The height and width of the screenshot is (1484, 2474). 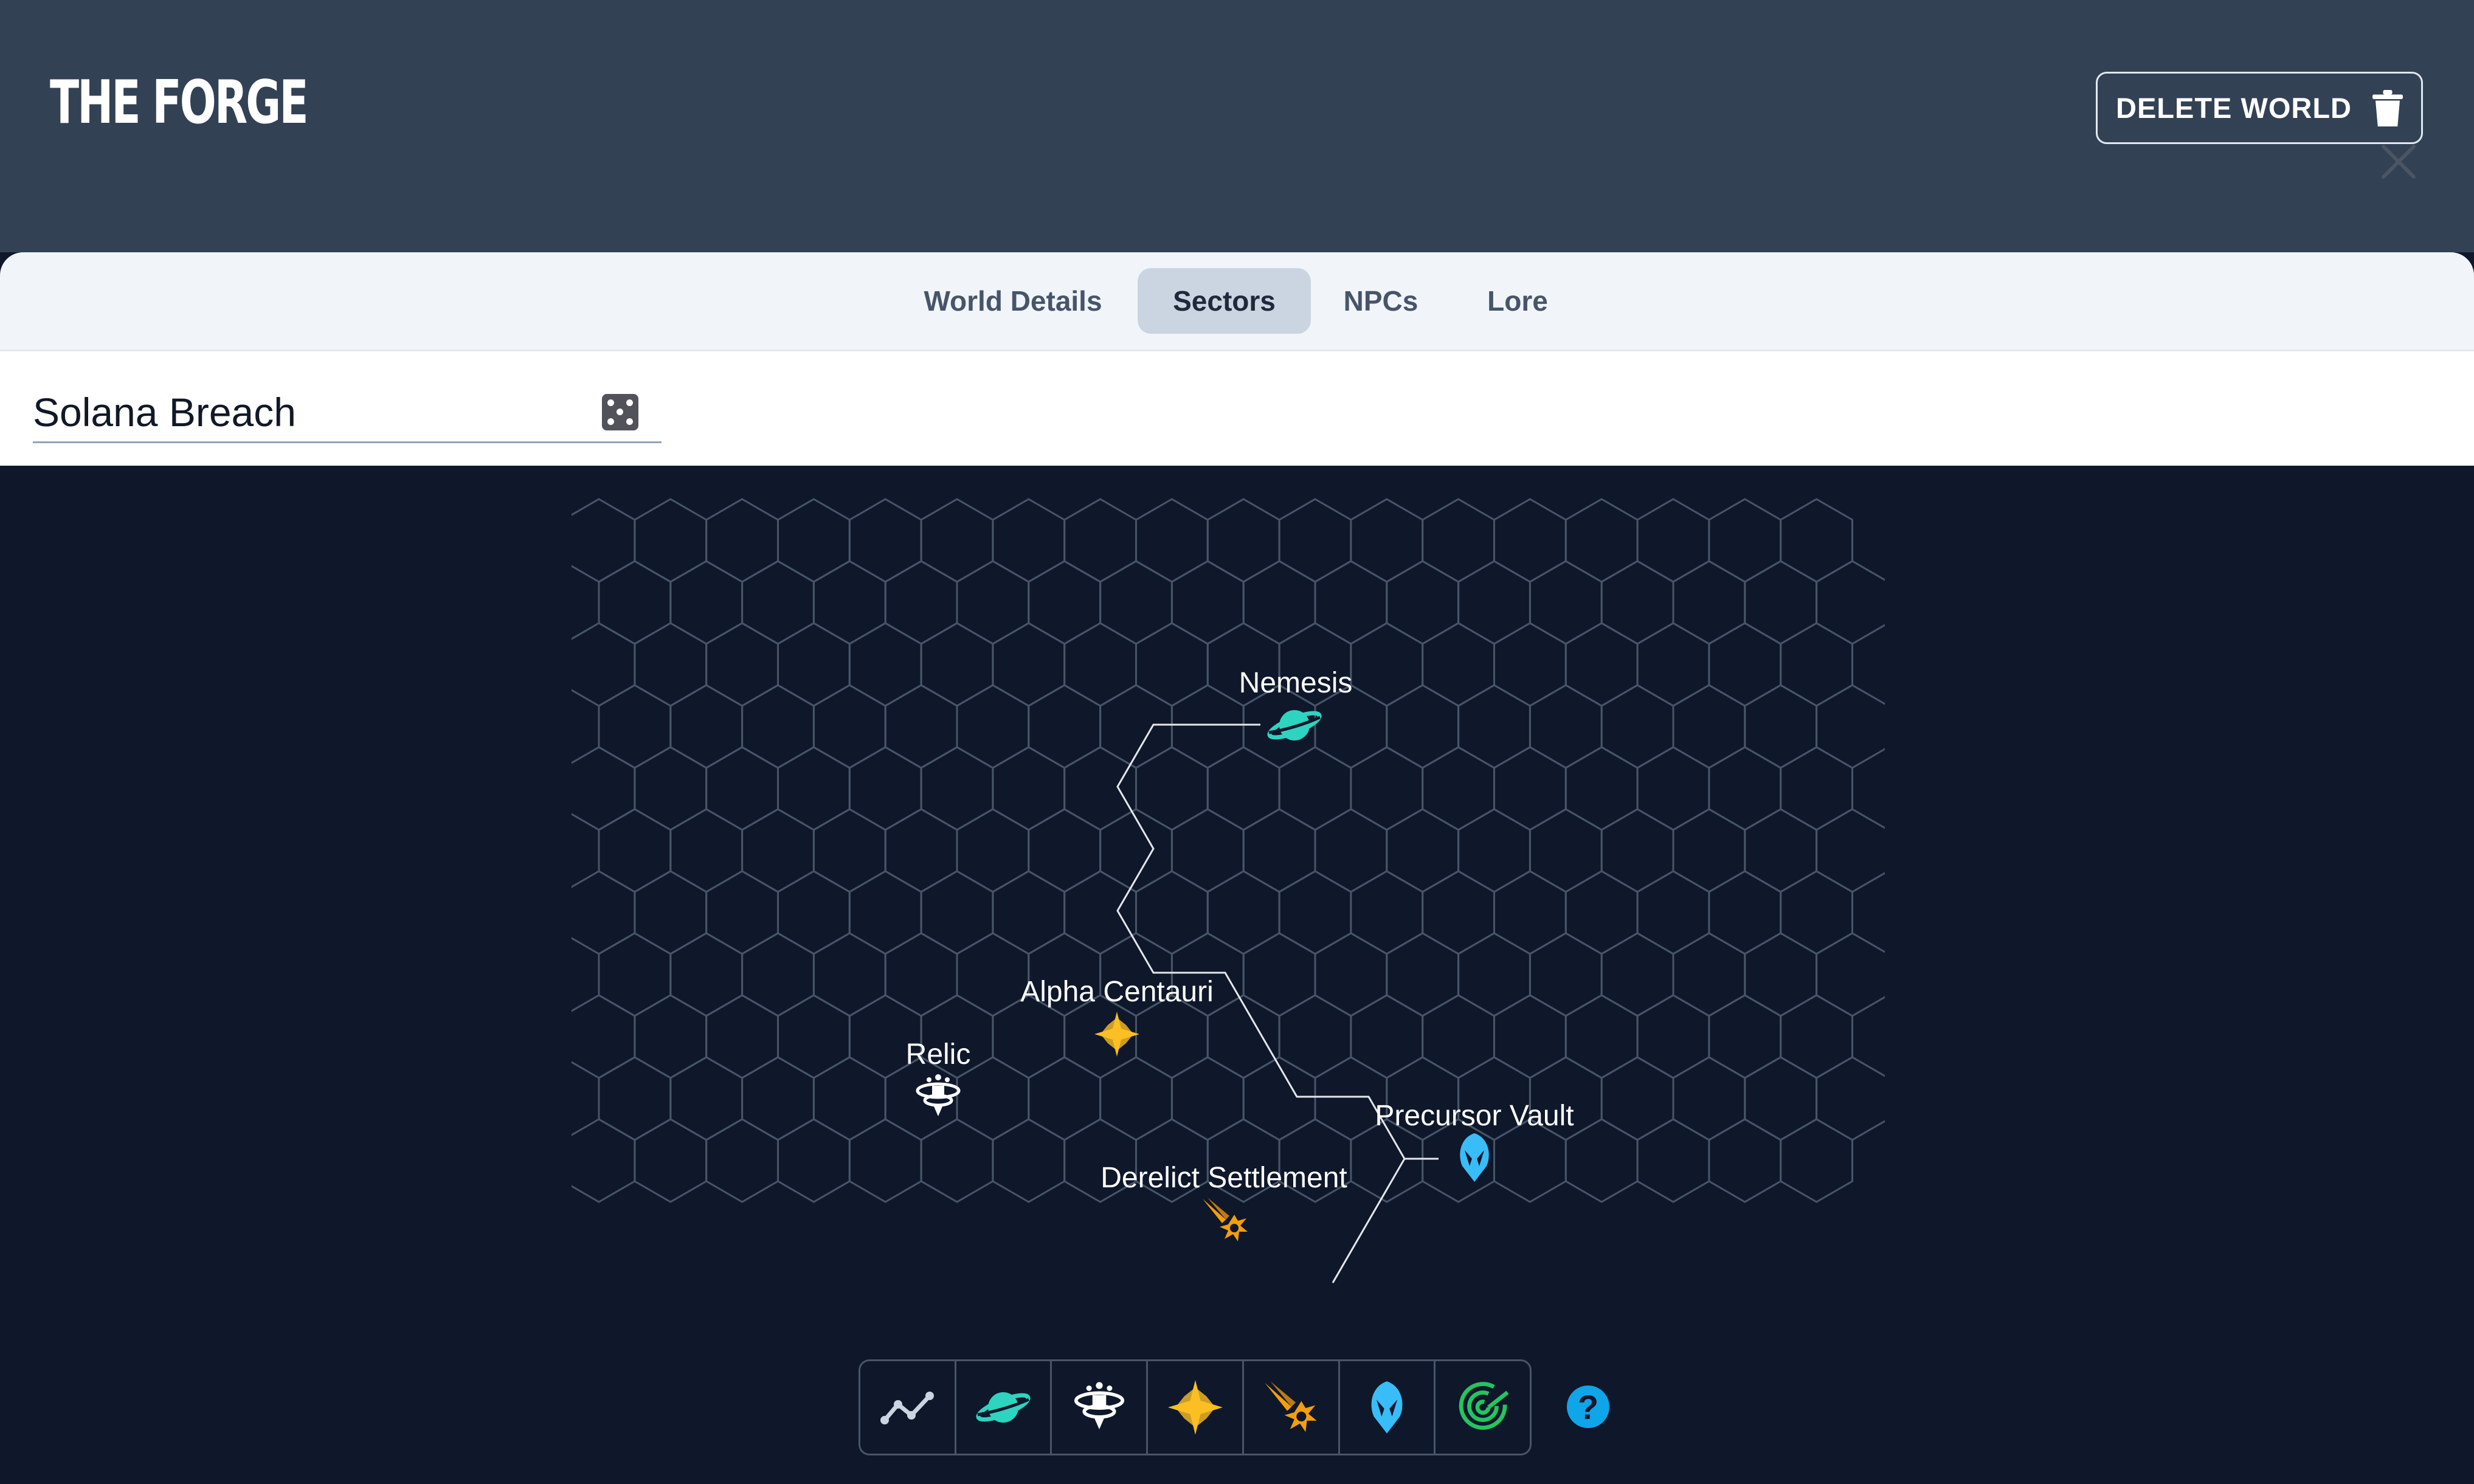 I want to click on planet-tool, so click(x=1004, y=1407).